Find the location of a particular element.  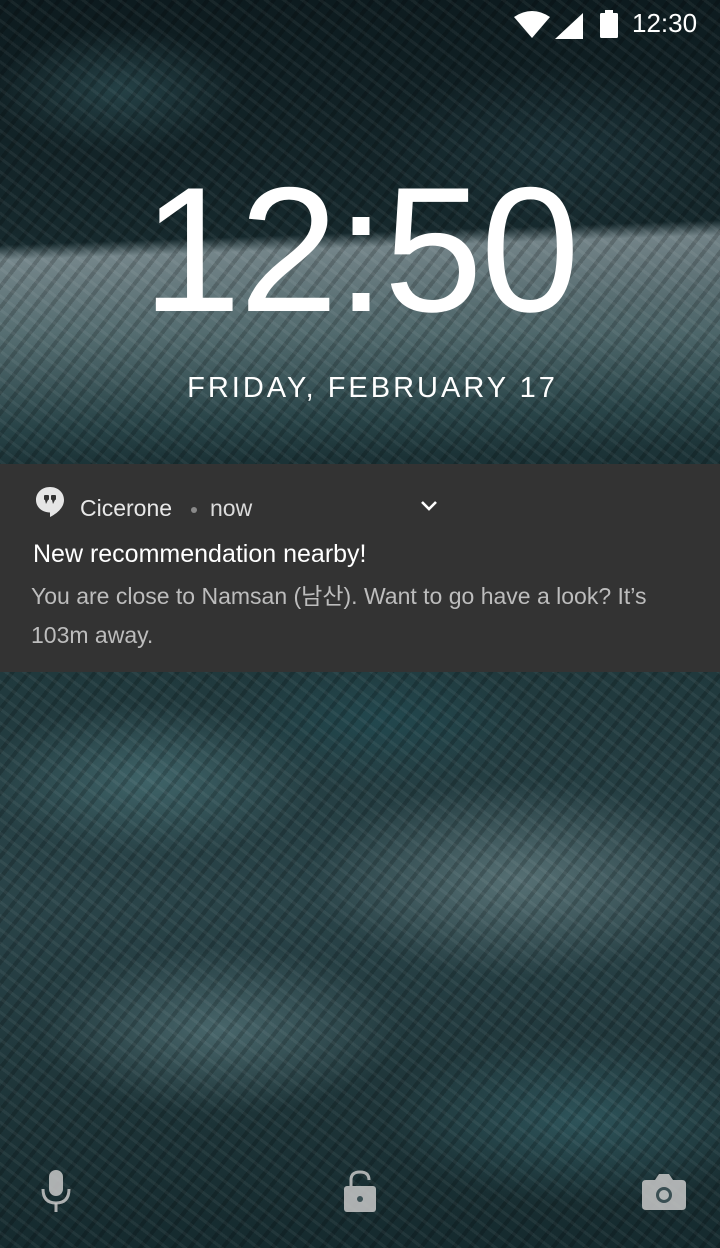

battery-icon is located at coordinates (609, 24).